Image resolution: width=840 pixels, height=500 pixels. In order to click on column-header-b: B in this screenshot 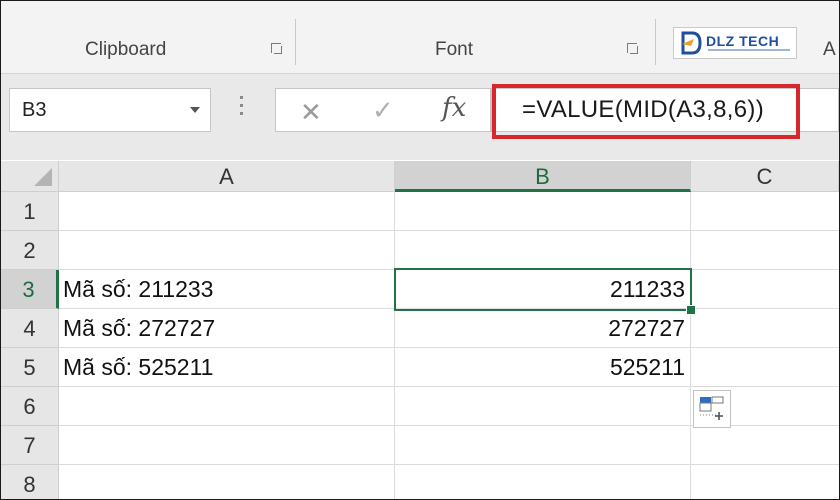, I will do `click(543, 176)`.